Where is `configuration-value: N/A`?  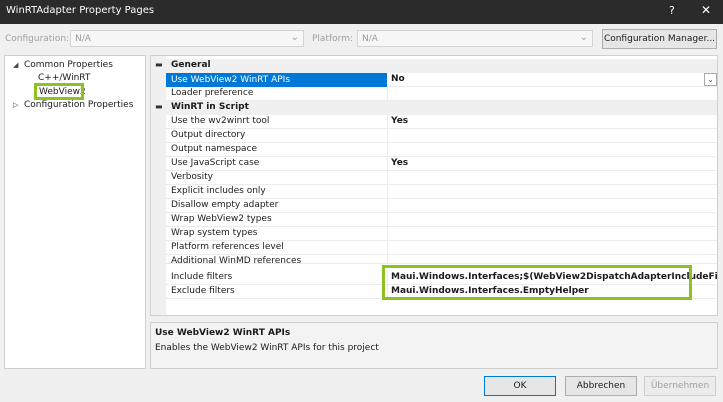 configuration-value: N/A is located at coordinates (83, 39).